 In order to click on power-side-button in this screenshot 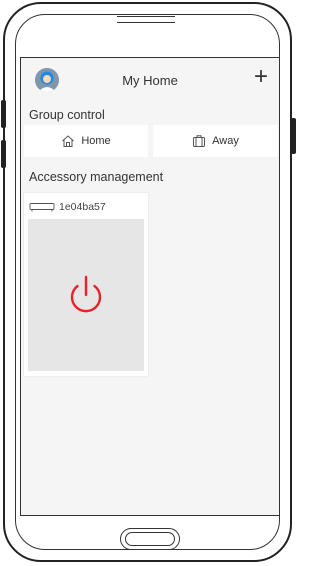, I will do `click(293, 136)`.